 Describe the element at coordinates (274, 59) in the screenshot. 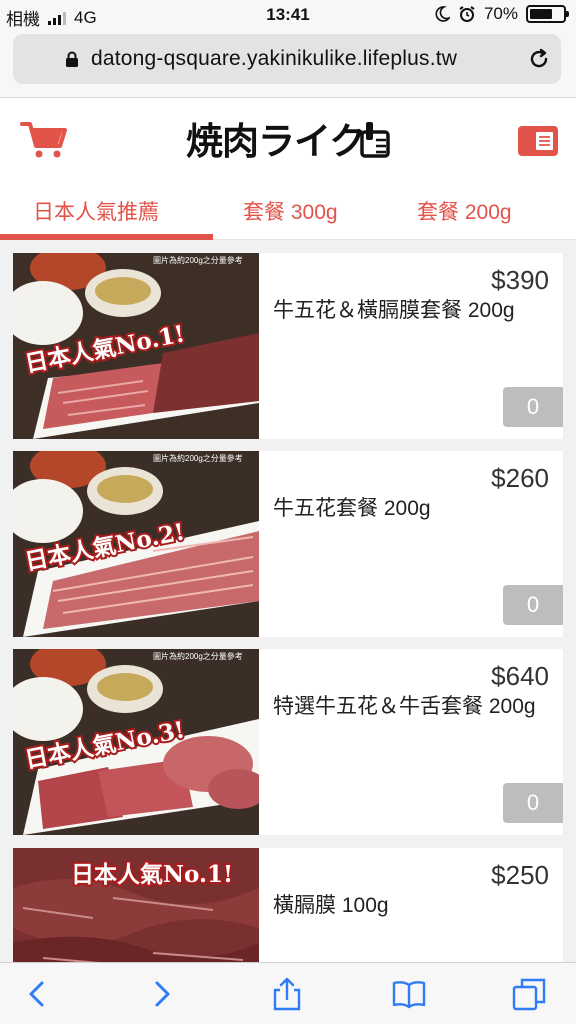

I see `url-text: datong-qsquare.yakinikulike.lifeplus.tw` at that location.